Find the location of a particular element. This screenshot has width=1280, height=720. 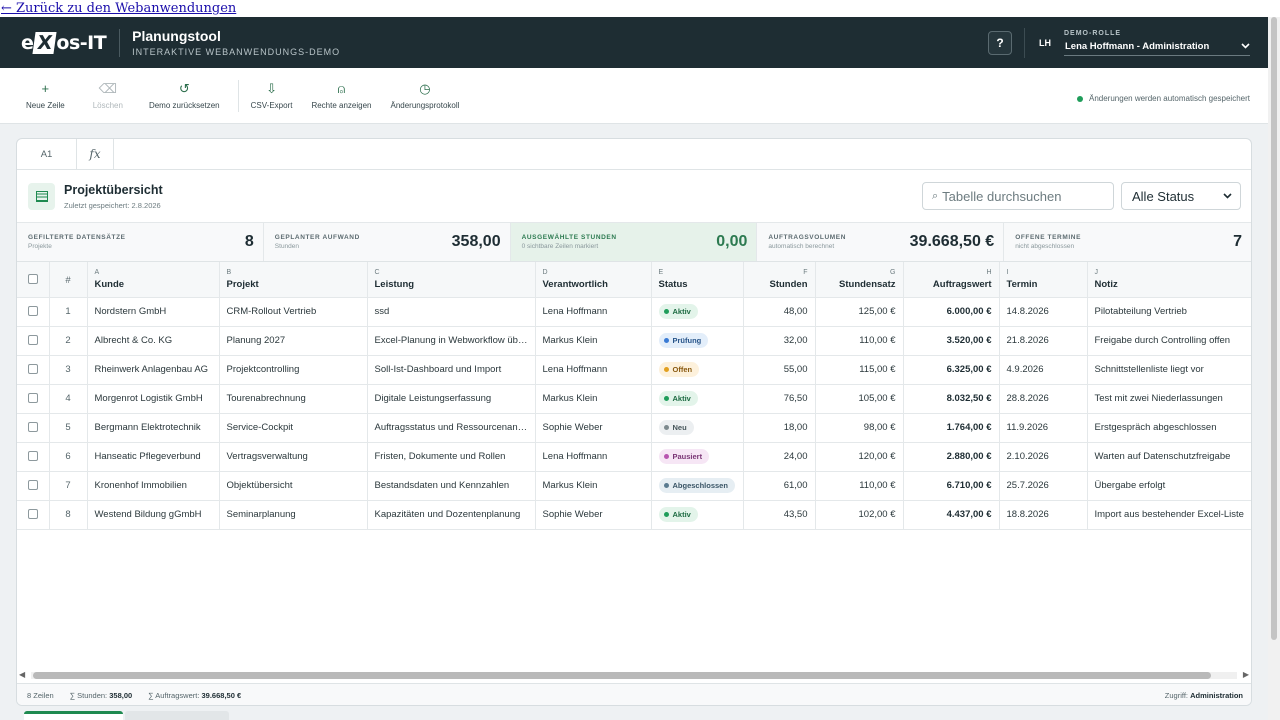

table-cell: Planung 2027 is located at coordinates (293, 341).